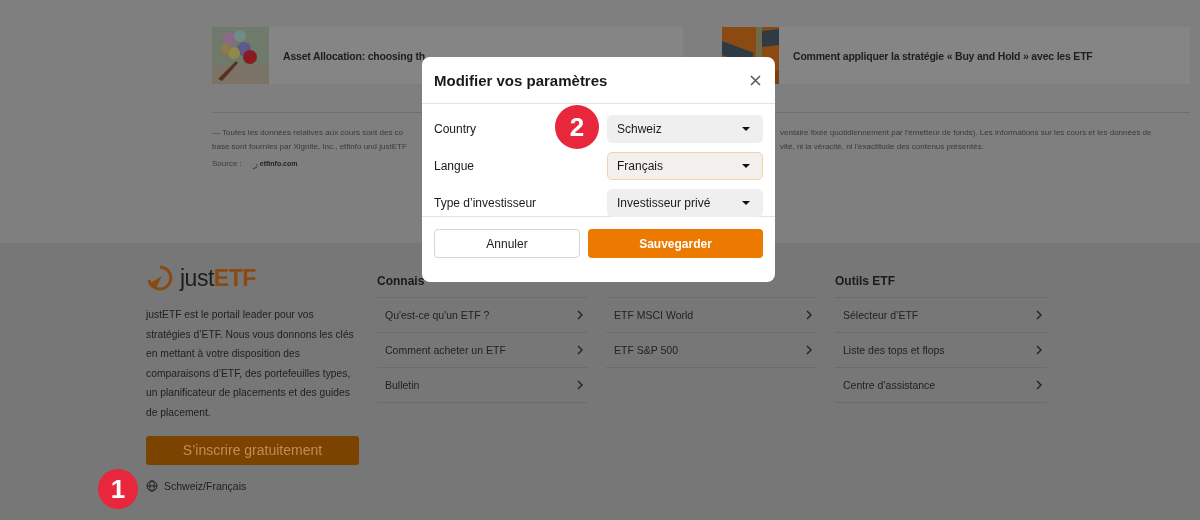 This screenshot has width=1200, height=520. I want to click on select-field: Investisseur privé, so click(685, 203).